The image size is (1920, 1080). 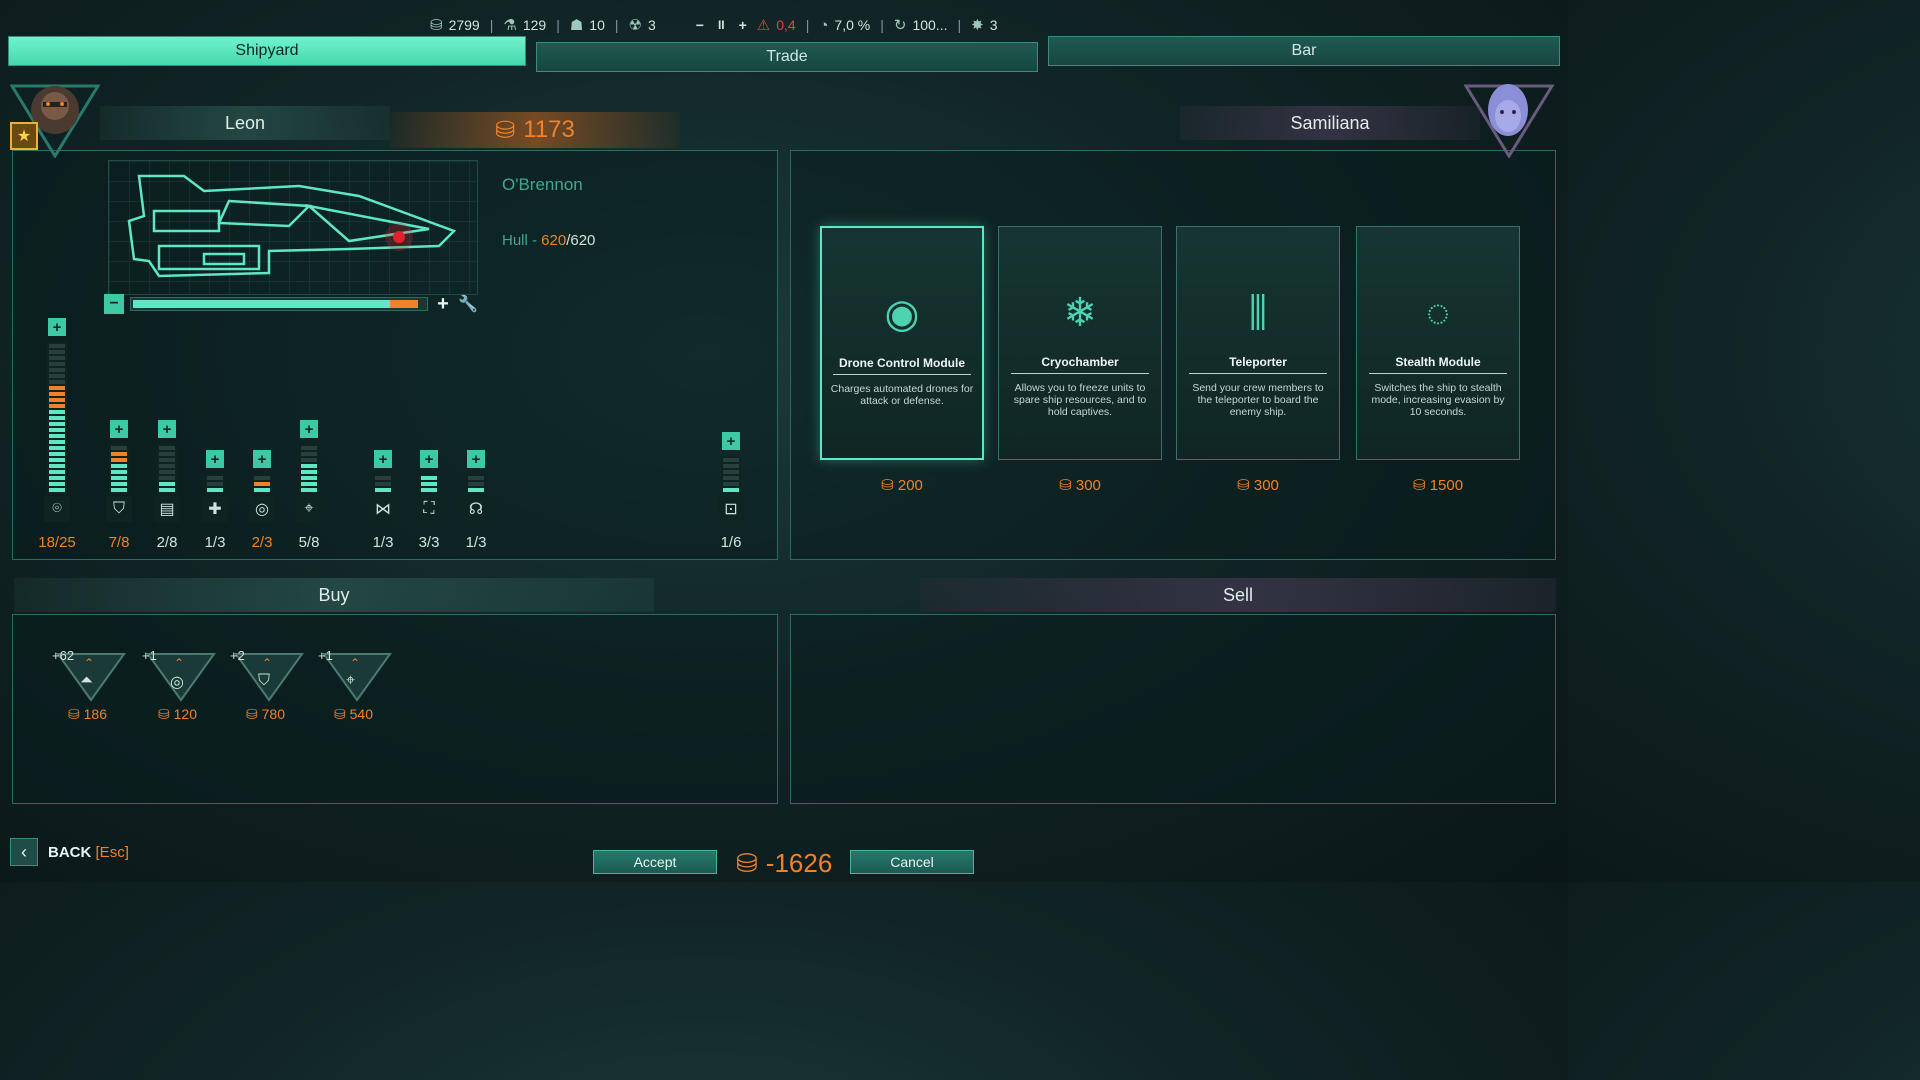 What do you see at coordinates (90, 688) in the screenshot?
I see `buy-item: +62 ⌃ ⏶ ⛁ 186` at bounding box center [90, 688].